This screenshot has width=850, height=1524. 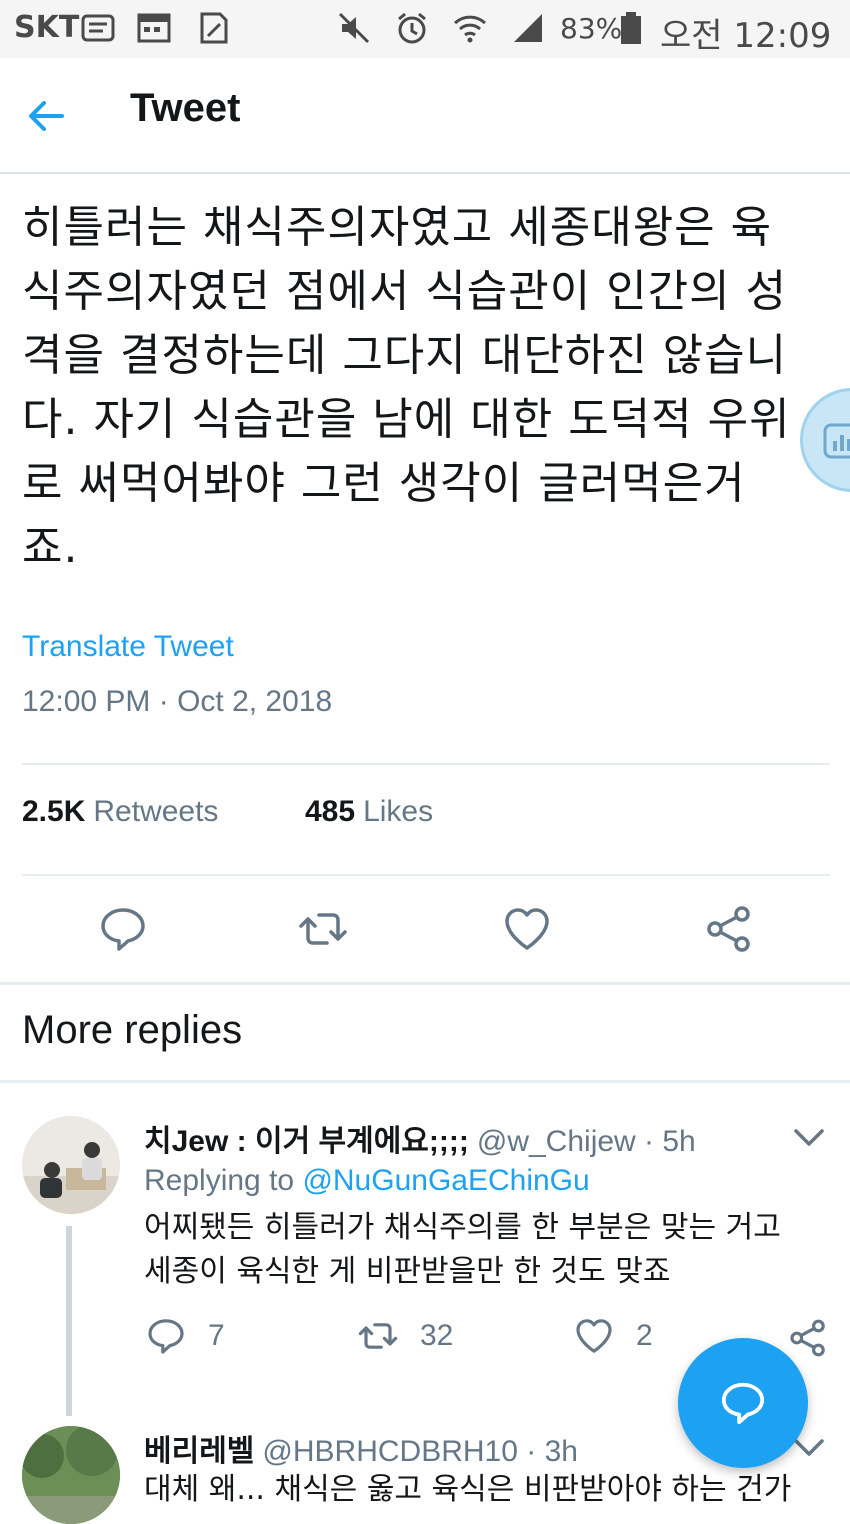 What do you see at coordinates (185, 108) in the screenshot?
I see `page-title: Tweet` at bounding box center [185, 108].